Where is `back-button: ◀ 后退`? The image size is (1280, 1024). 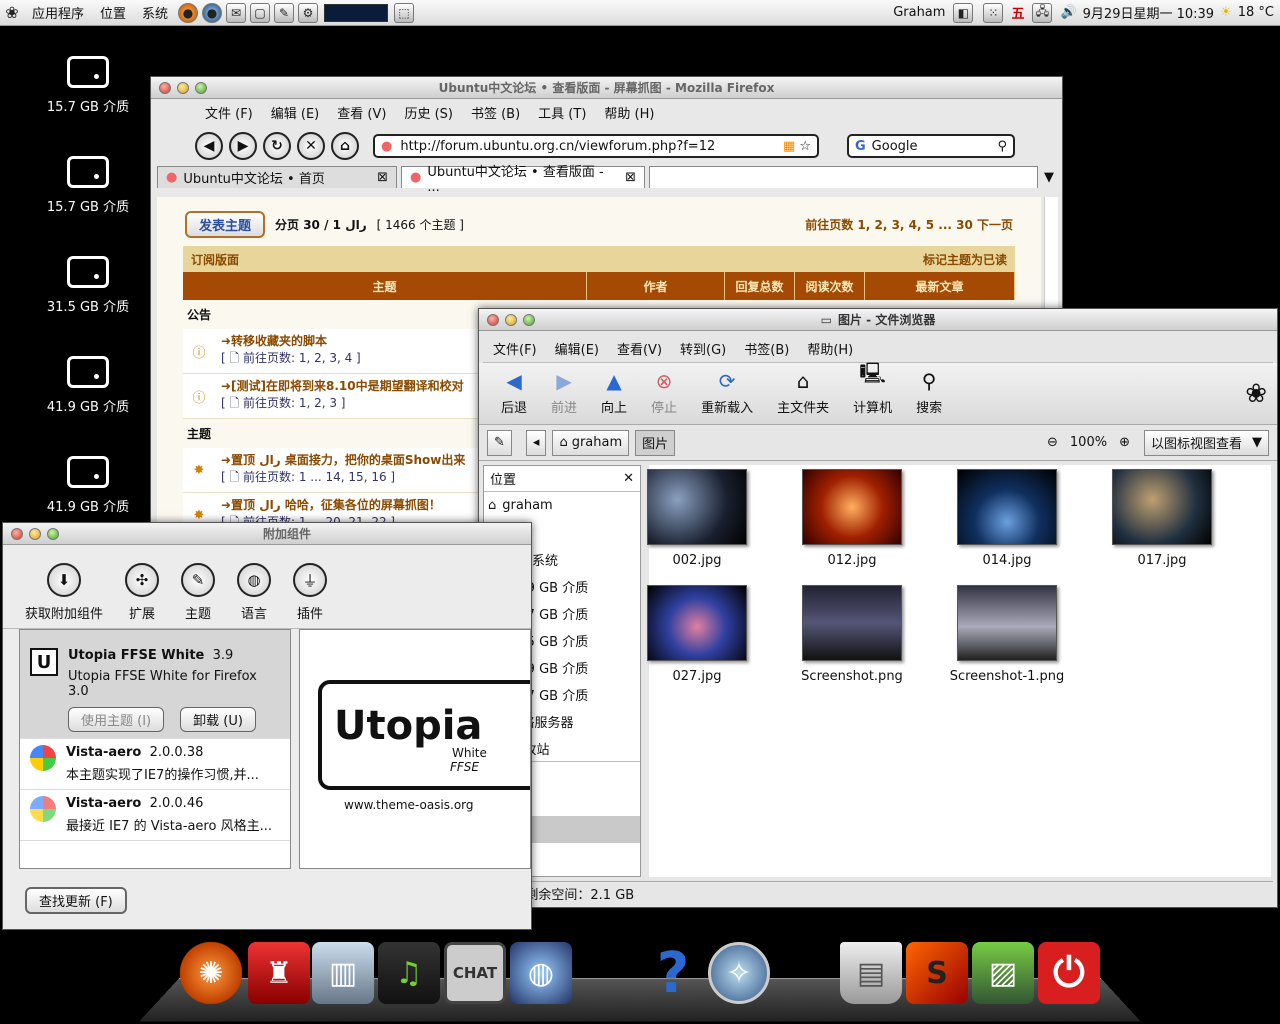
back-button: ◀ 后退 is located at coordinates (514, 392).